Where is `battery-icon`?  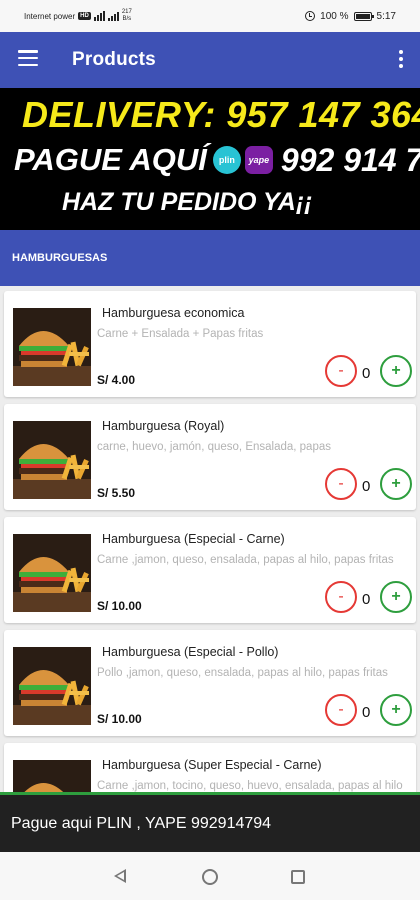 battery-icon is located at coordinates (363, 16).